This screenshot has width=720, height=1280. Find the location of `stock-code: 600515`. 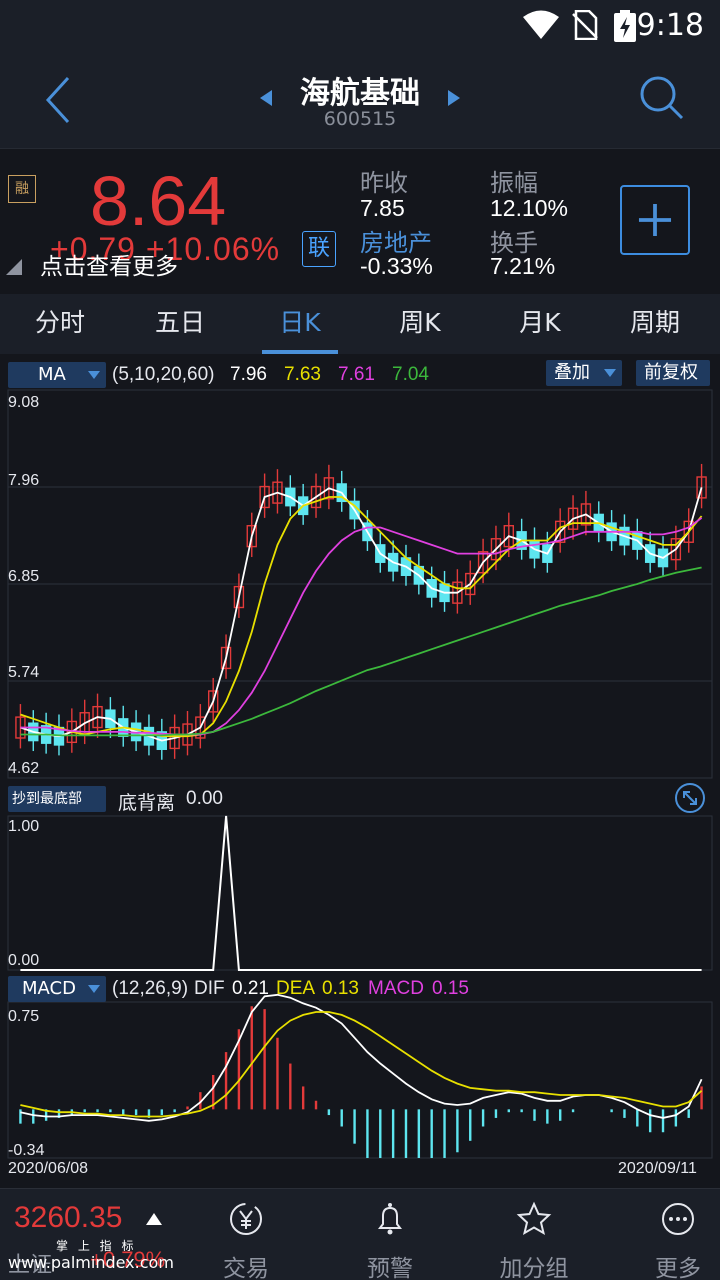

stock-code: 600515 is located at coordinates (360, 119).